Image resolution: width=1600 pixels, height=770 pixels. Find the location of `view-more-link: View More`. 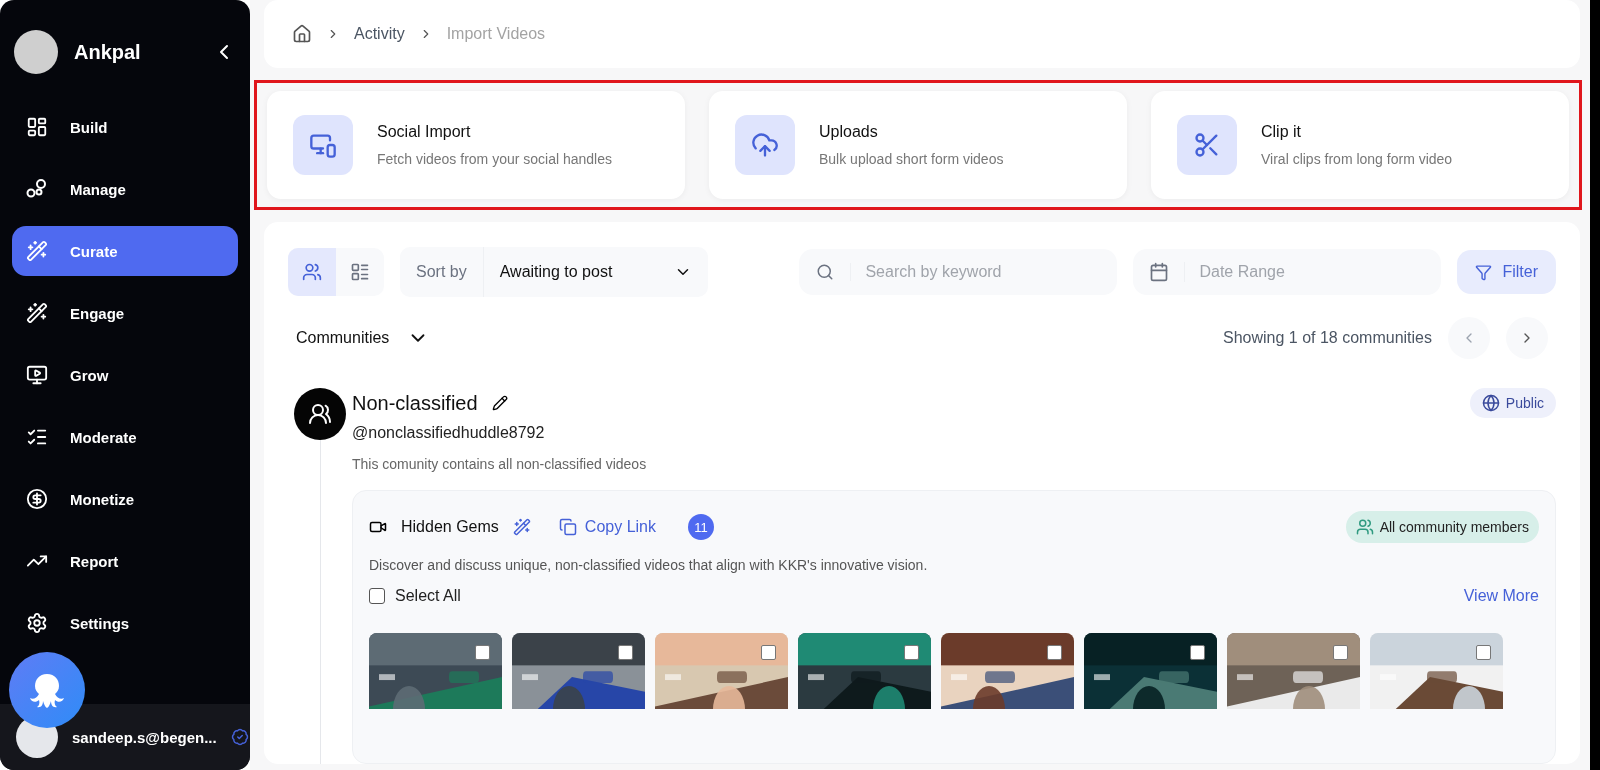

view-more-link: View More is located at coordinates (1501, 596).